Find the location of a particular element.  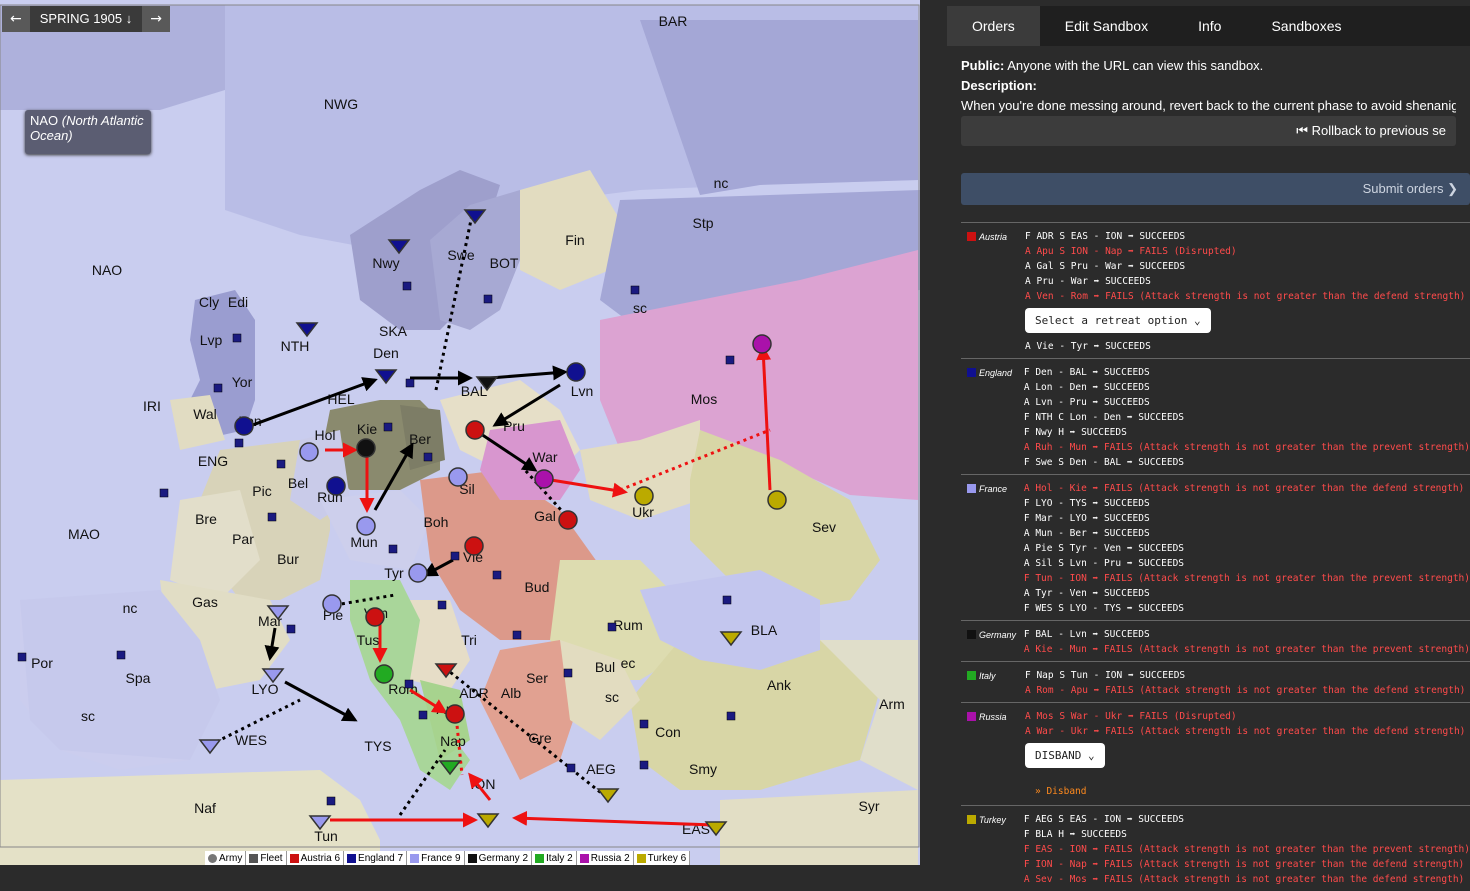

territory-label: AEG is located at coordinates (601, 769).